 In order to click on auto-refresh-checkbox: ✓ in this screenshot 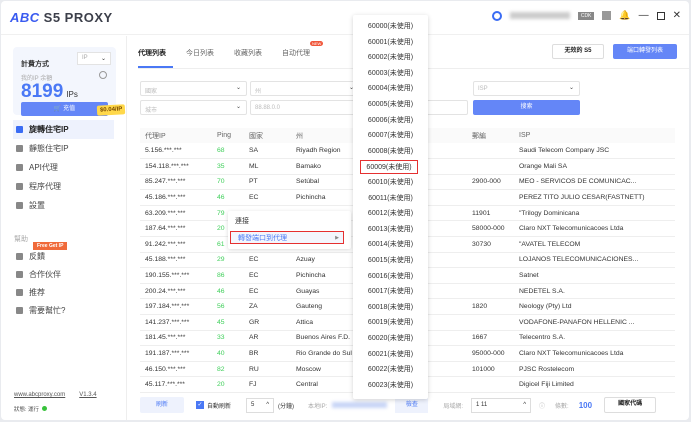, I will do `click(200, 405)`.